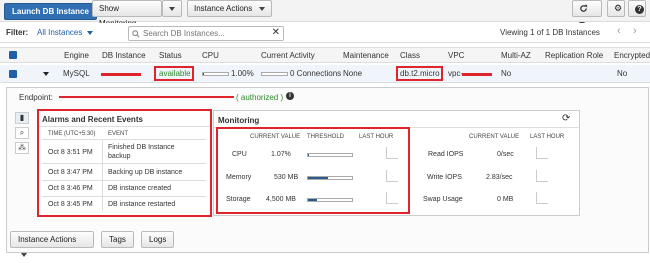 The width and height of the screenshot is (650, 263). I want to click on metric-value: 0/sec, so click(505, 154).